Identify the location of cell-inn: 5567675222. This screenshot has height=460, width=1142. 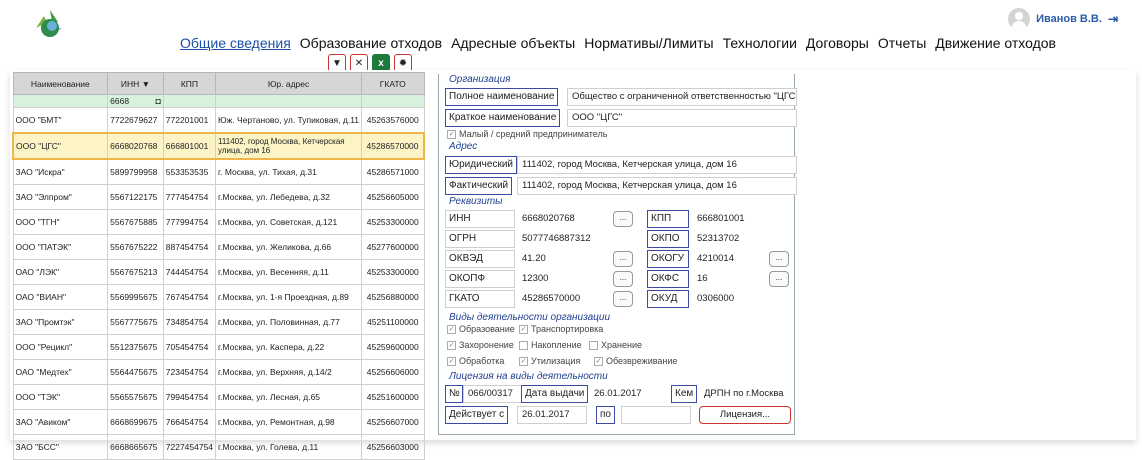
(135, 247).